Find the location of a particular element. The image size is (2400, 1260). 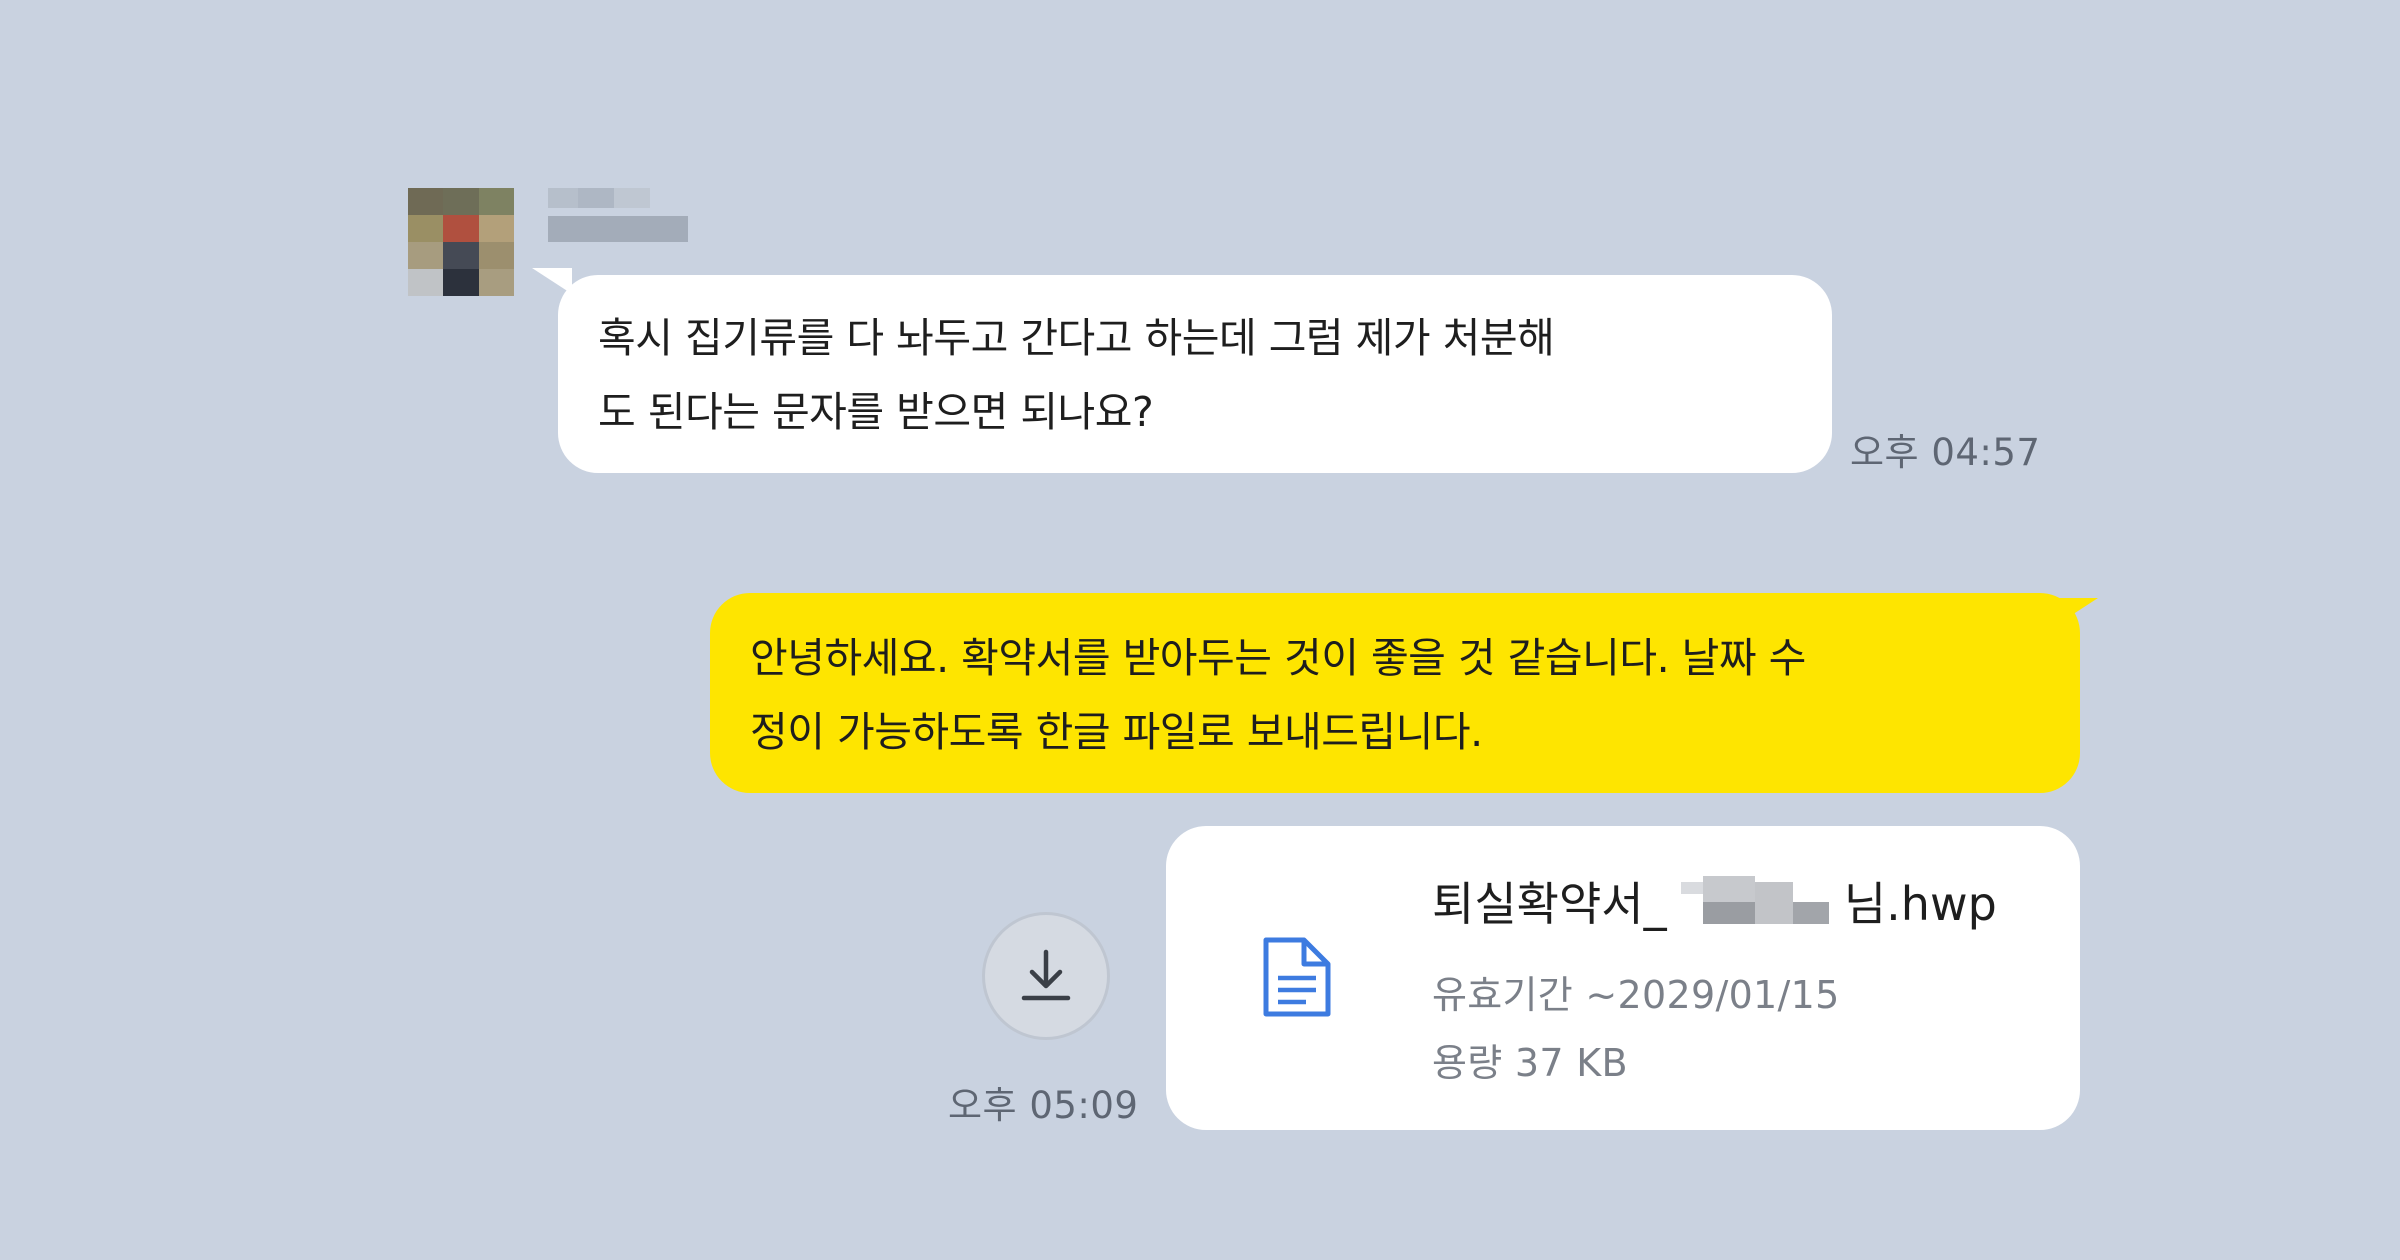

message-line: 안녕하세요. 확약서를 받아두는 것이 좋을 것 같습니다. 날짜 수 is located at coordinates (1278, 658).